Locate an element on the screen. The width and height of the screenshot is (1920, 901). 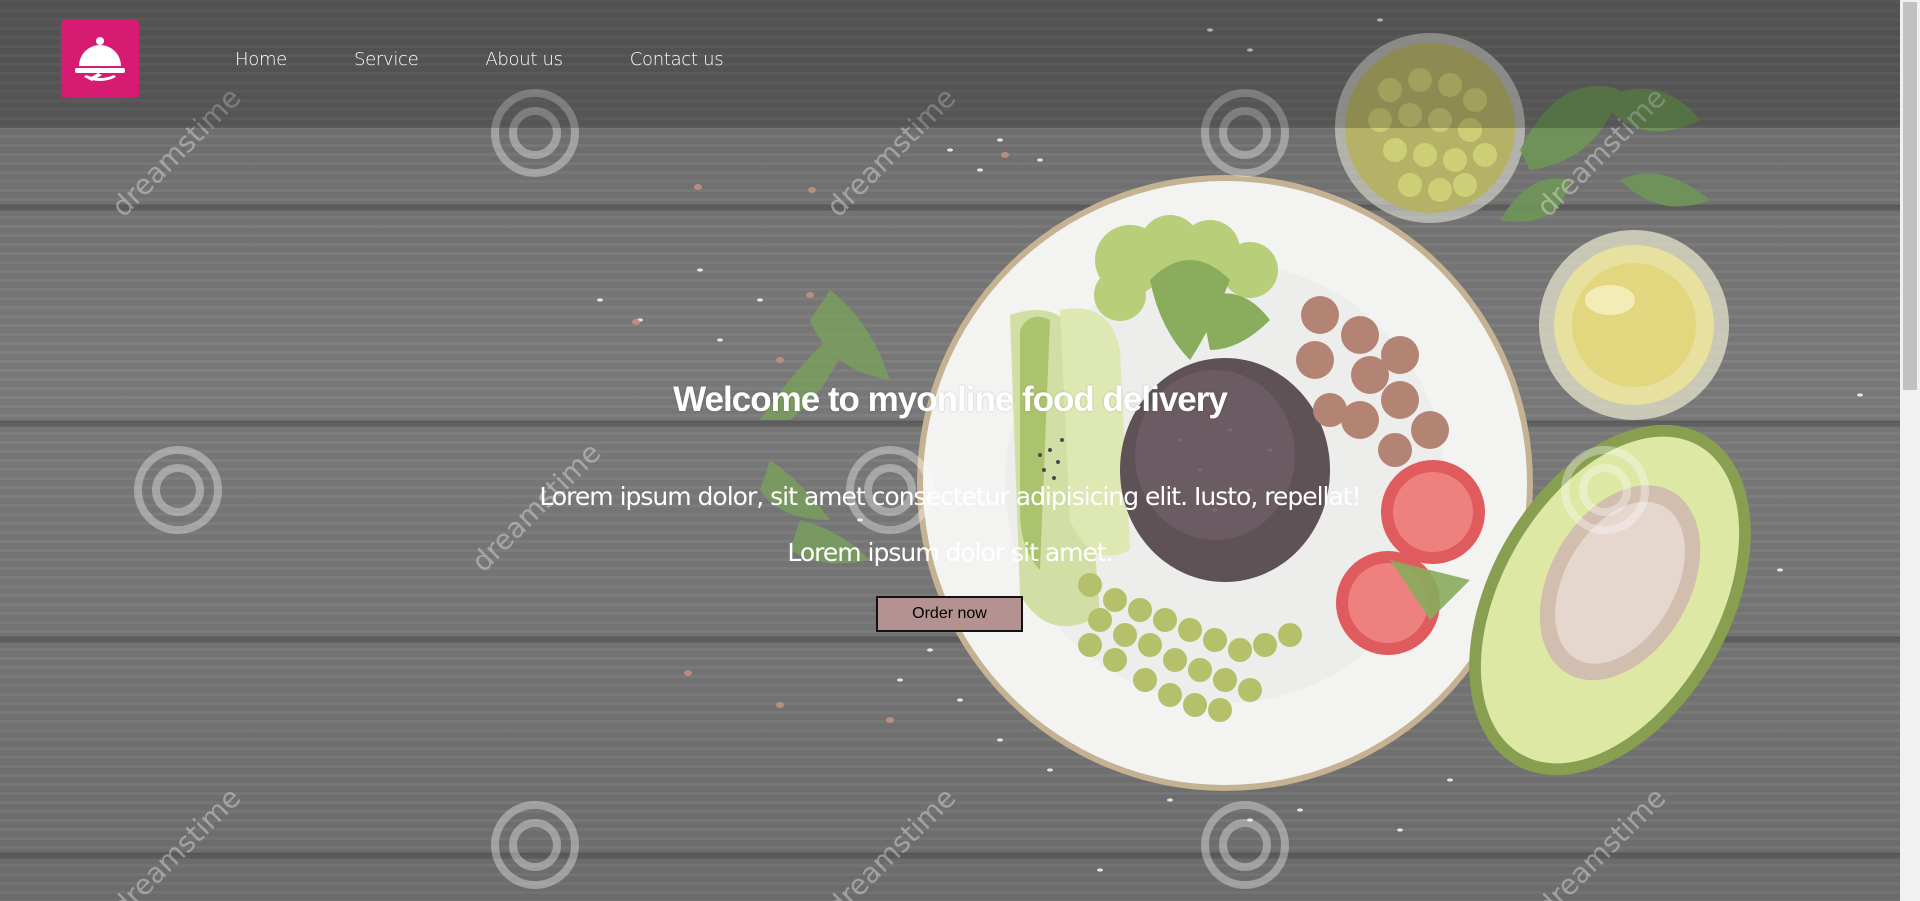
nav-home-link: Home is located at coordinates (261, 59).